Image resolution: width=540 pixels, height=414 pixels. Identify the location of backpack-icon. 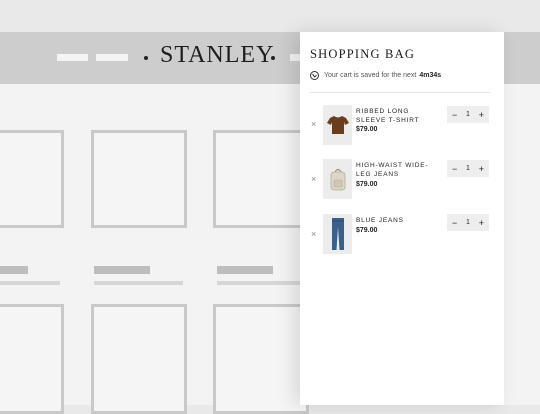
(337, 179).